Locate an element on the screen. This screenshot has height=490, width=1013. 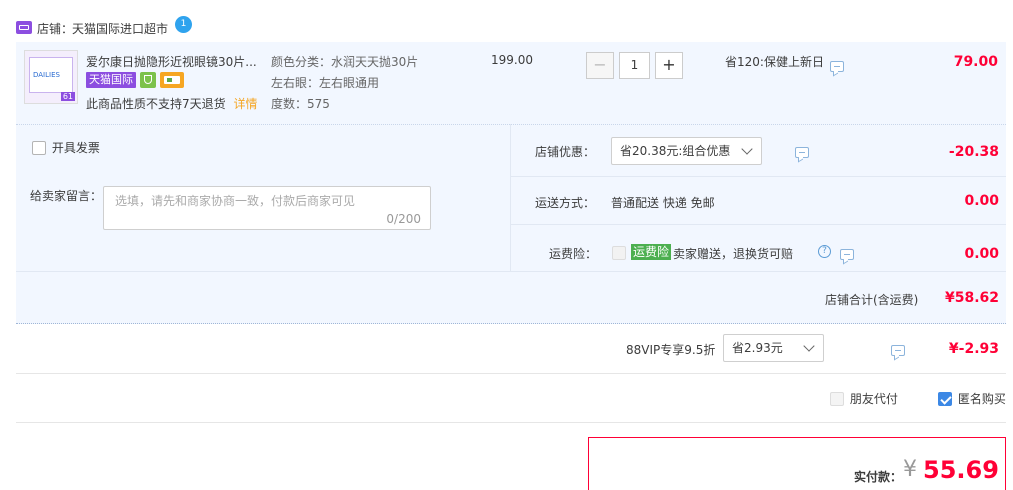
panel-top-border is located at coordinates (511, 124).